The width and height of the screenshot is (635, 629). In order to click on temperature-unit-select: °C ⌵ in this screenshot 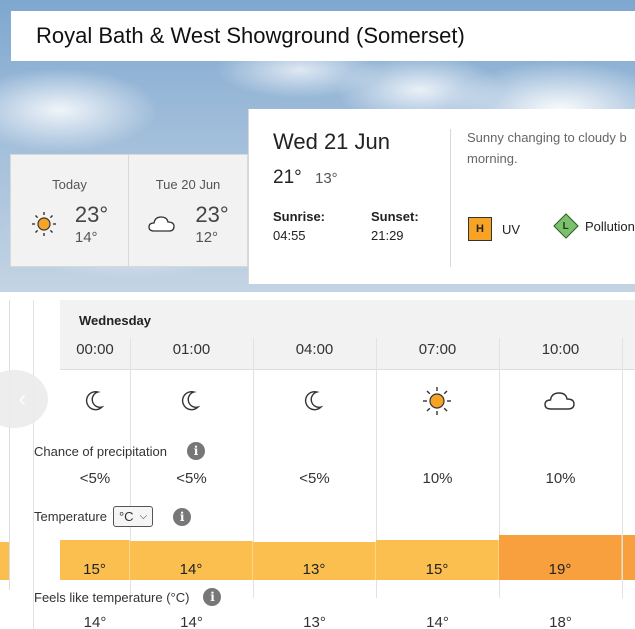, I will do `click(133, 516)`.